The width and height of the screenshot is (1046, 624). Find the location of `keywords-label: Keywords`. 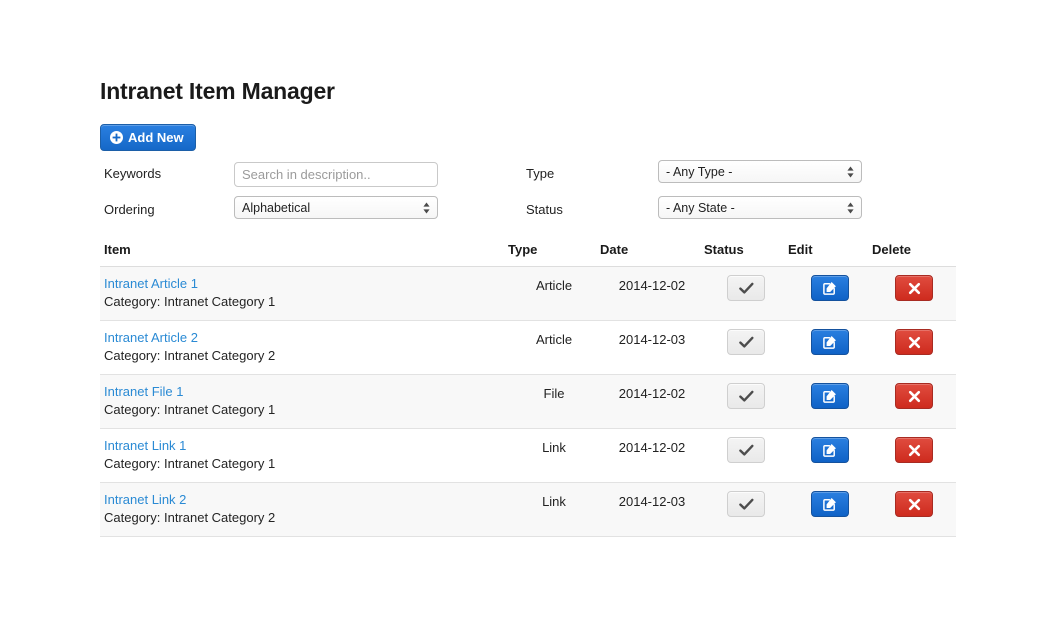

keywords-label: Keywords is located at coordinates (133, 173).